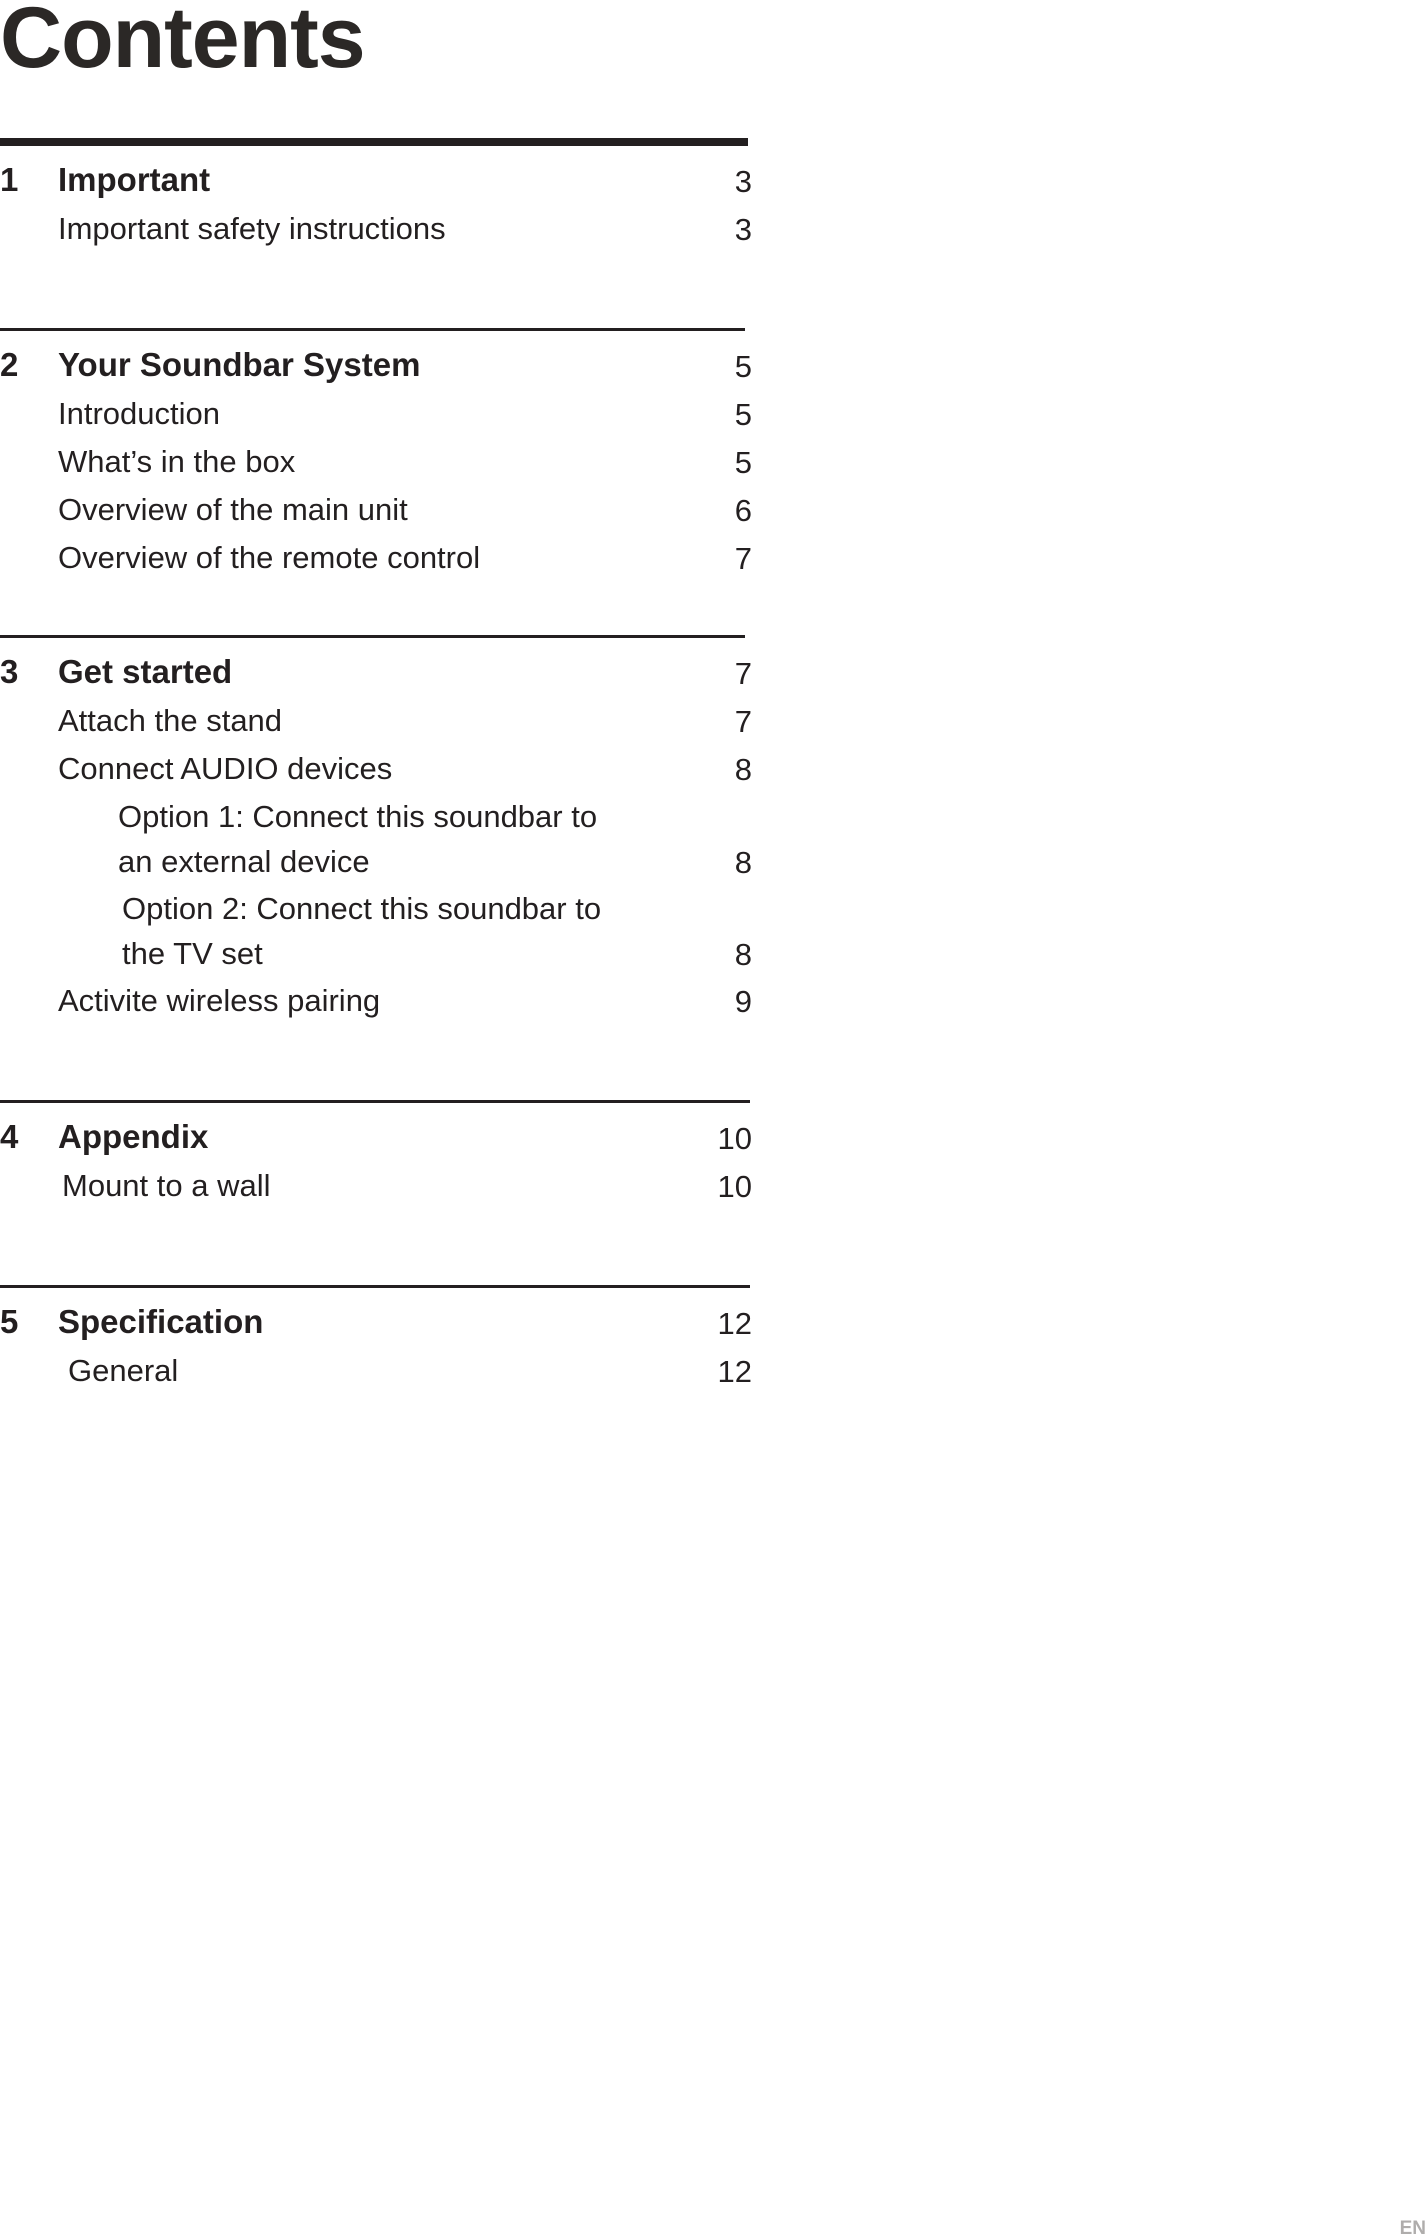 This screenshot has height=2239, width=1428. Describe the element at coordinates (743, 673) in the screenshot. I see `section-page-number: 7` at that location.